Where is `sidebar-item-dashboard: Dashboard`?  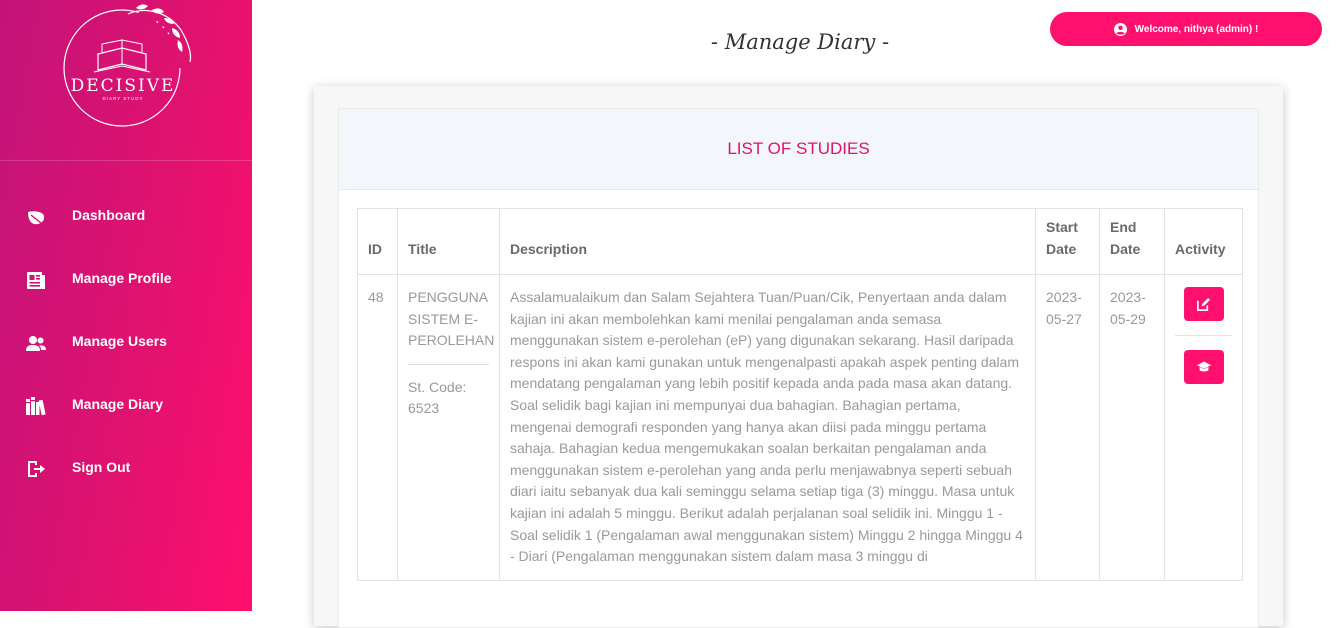 sidebar-item-dashboard: Dashboard is located at coordinates (126, 214).